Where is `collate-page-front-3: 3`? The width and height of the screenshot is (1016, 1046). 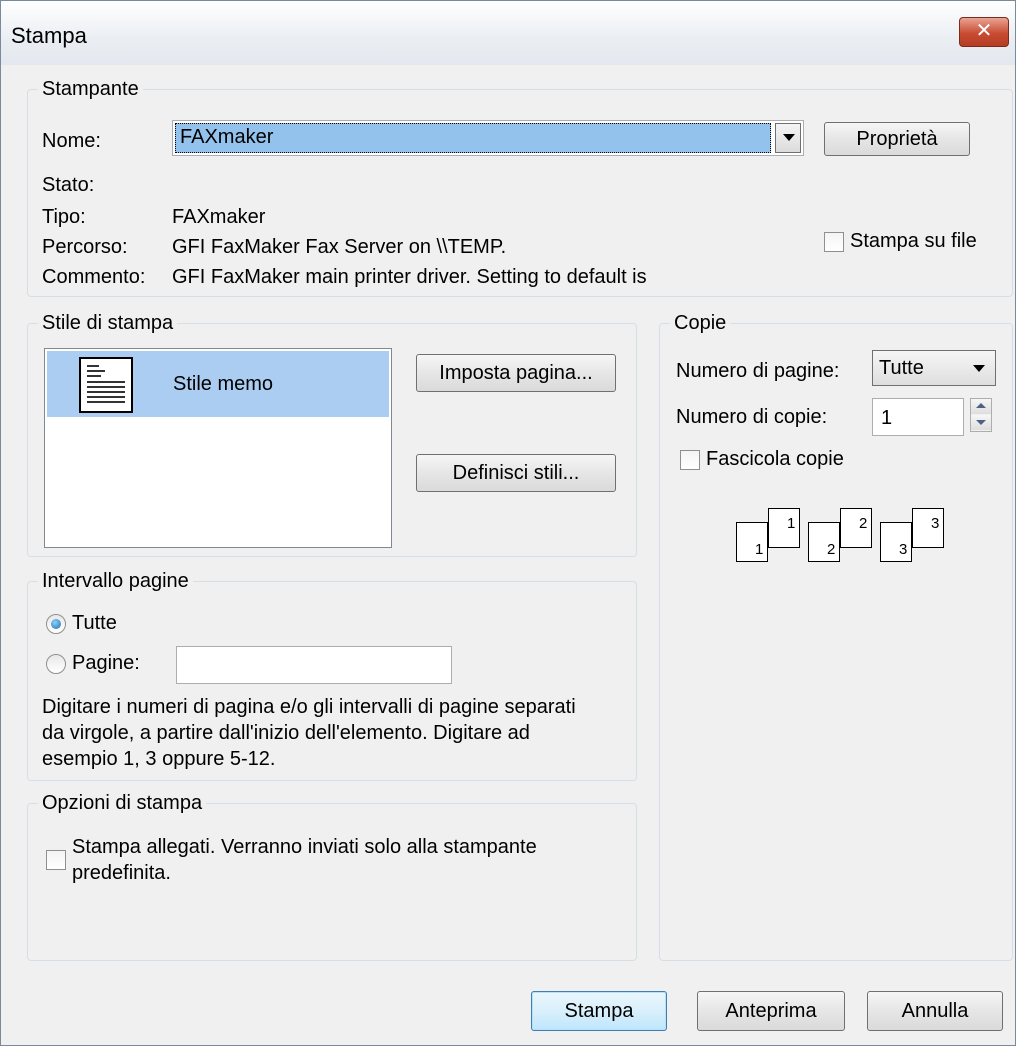 collate-page-front-3: 3 is located at coordinates (896, 542).